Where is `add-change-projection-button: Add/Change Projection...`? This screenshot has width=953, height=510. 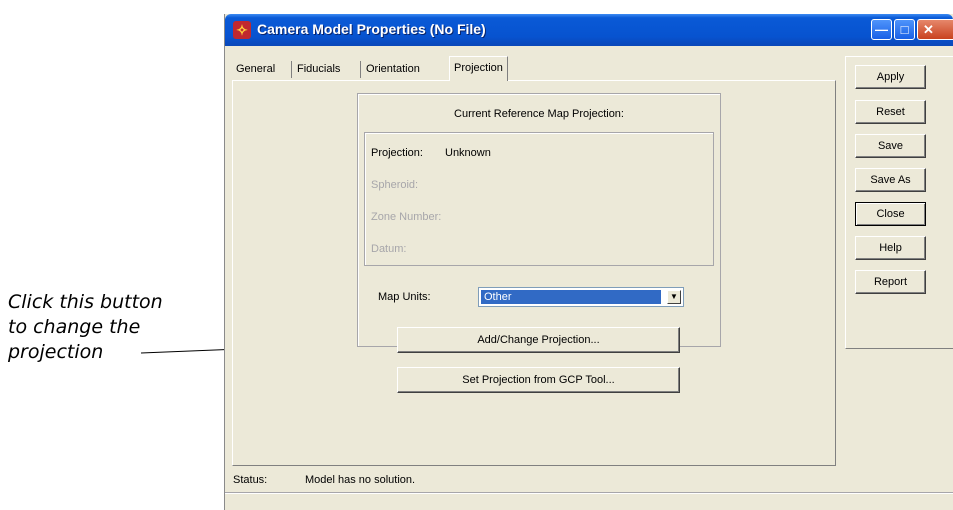 add-change-projection-button: Add/Change Projection... is located at coordinates (538, 340).